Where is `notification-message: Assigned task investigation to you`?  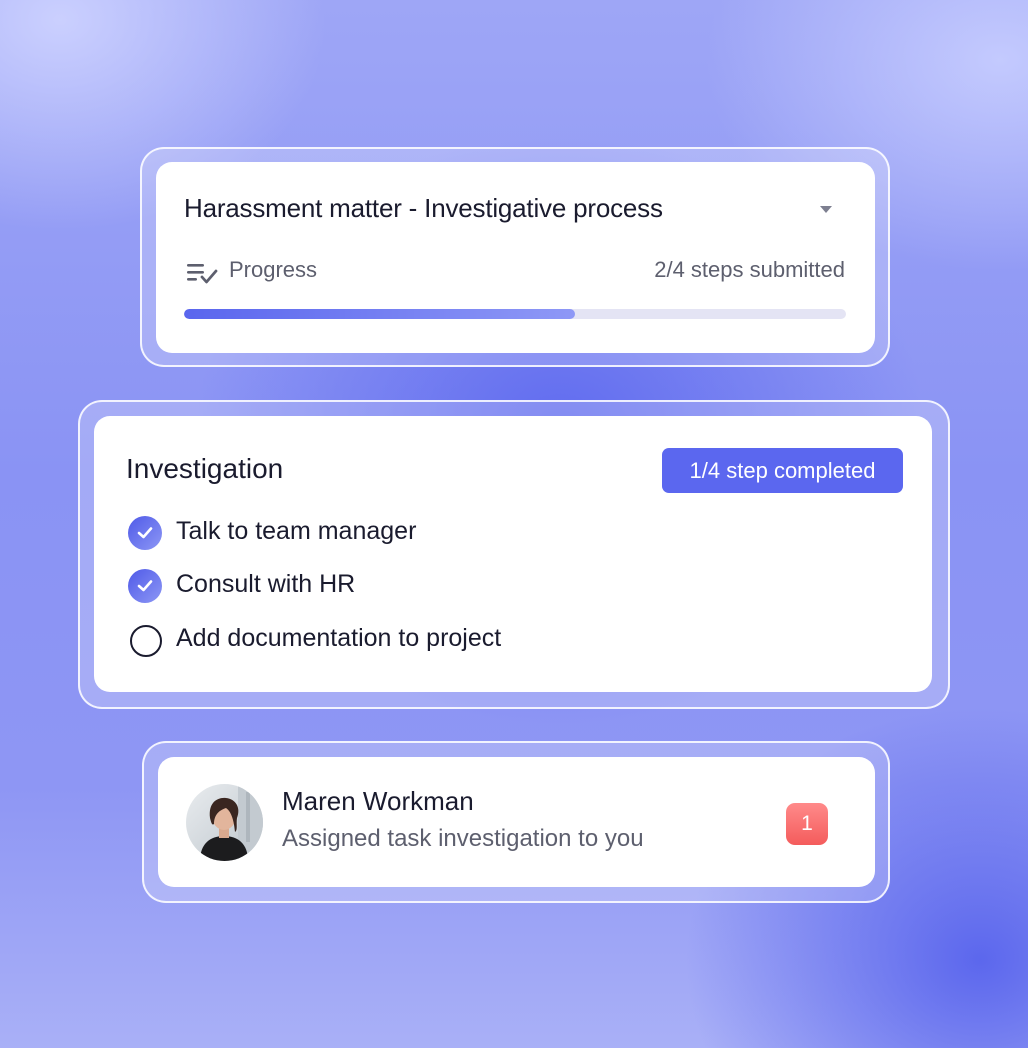 notification-message: Assigned task investigation to you is located at coordinates (463, 838).